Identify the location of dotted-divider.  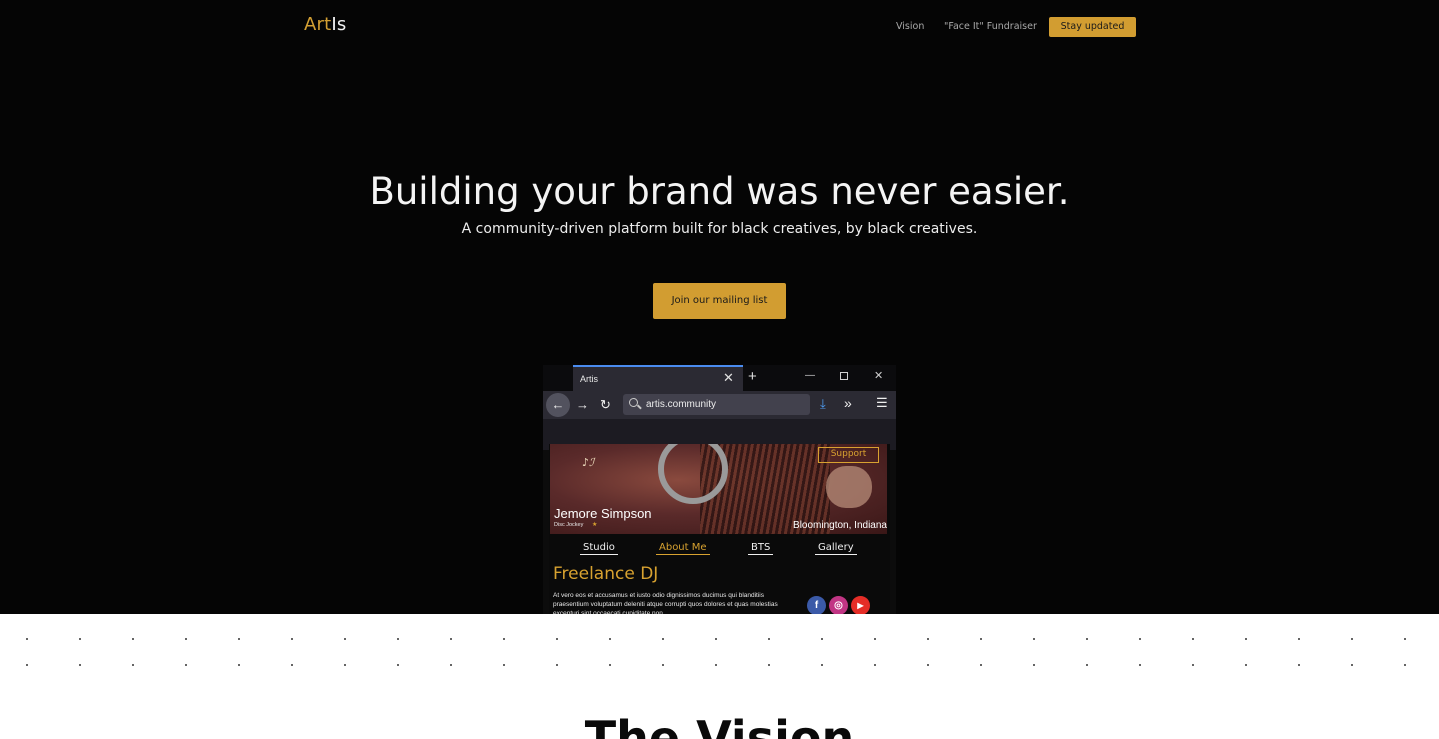
(719, 652).